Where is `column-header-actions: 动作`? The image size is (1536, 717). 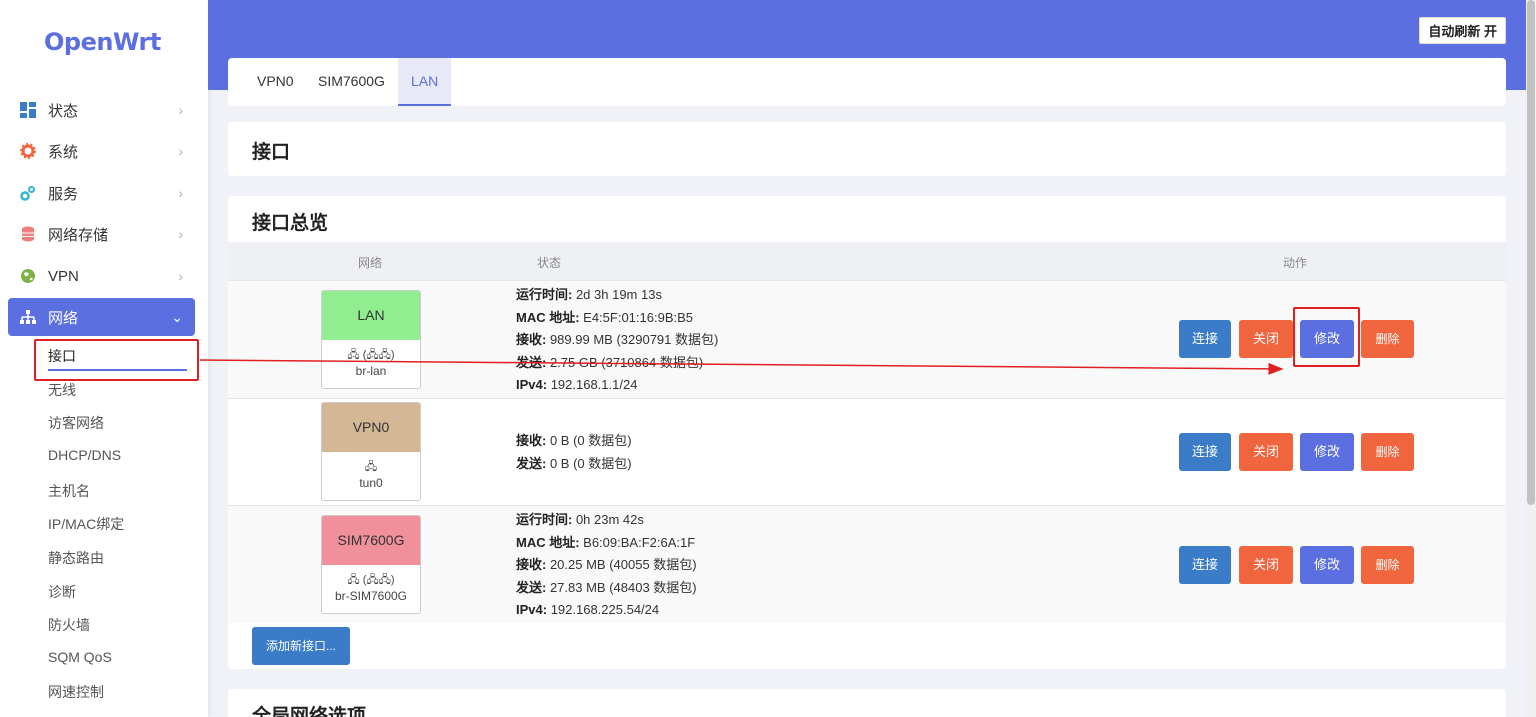 column-header-actions: 动作 is located at coordinates (1295, 263).